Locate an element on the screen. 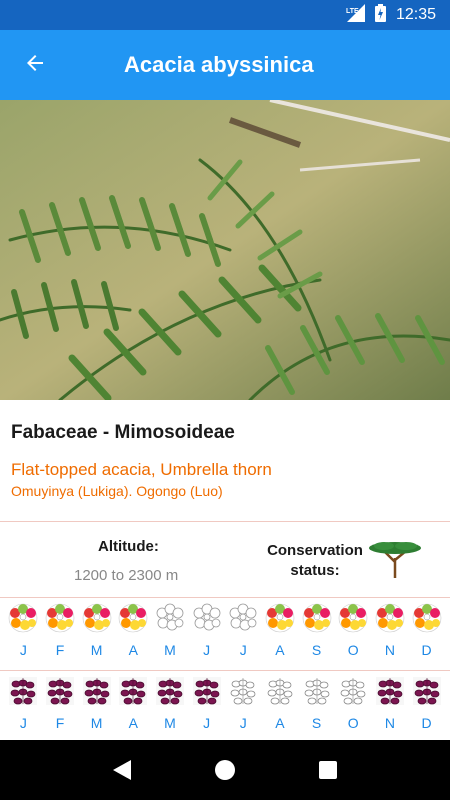 The image size is (450, 800). flat-top-tree-icon is located at coordinates (395, 560).